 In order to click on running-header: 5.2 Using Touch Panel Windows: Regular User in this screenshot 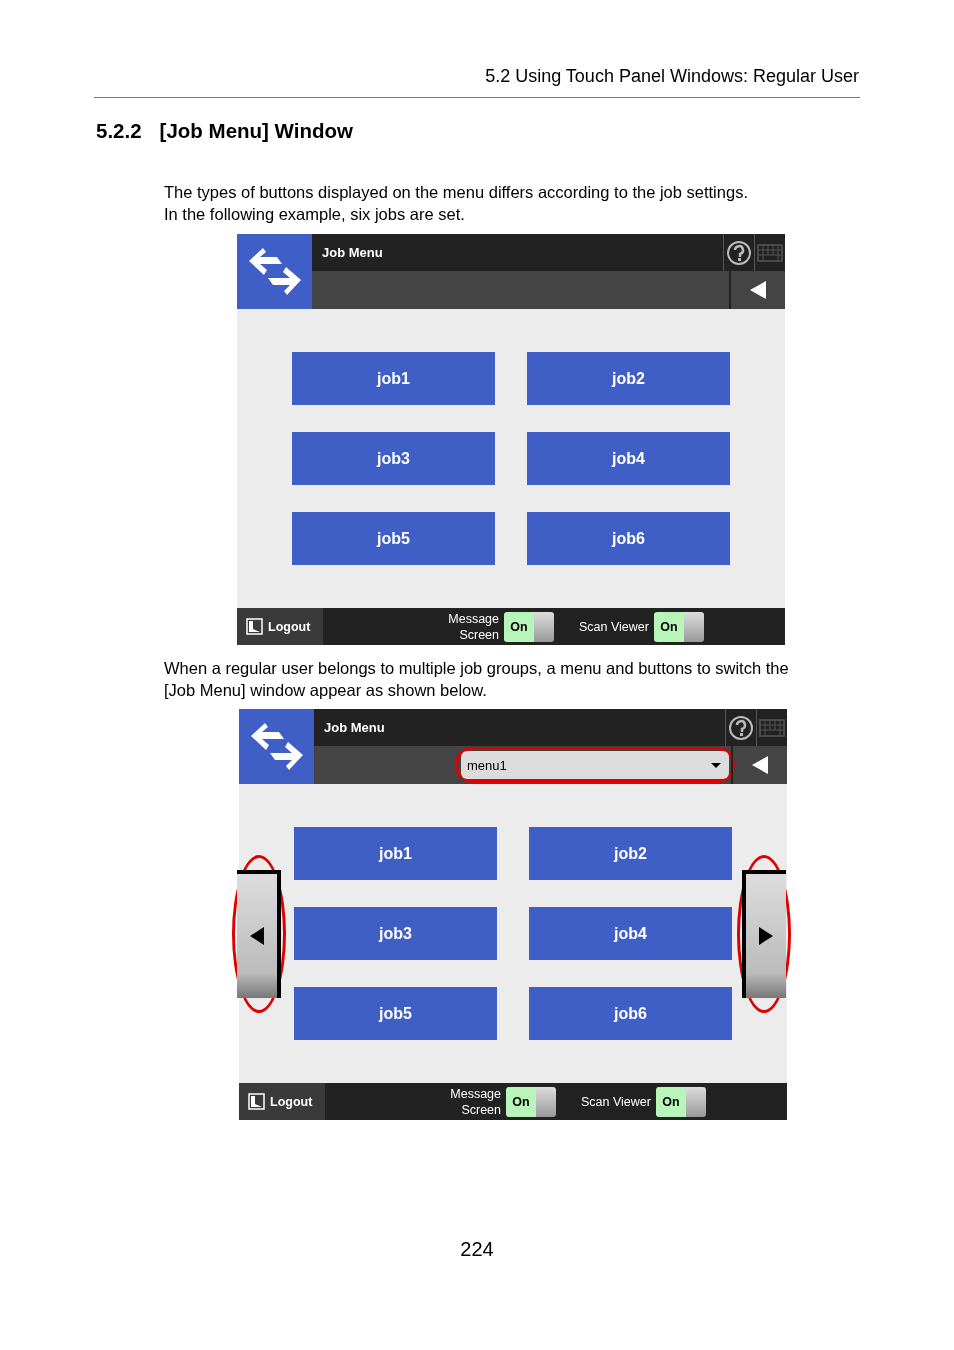, I will do `click(672, 76)`.